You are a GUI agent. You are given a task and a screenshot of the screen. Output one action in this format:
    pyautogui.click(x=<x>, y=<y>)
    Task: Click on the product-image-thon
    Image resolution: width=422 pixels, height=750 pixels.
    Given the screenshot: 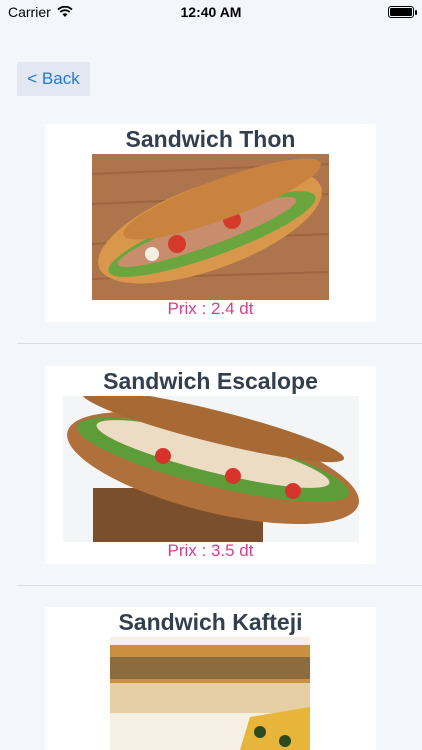 What is the action you would take?
    pyautogui.click(x=210, y=227)
    